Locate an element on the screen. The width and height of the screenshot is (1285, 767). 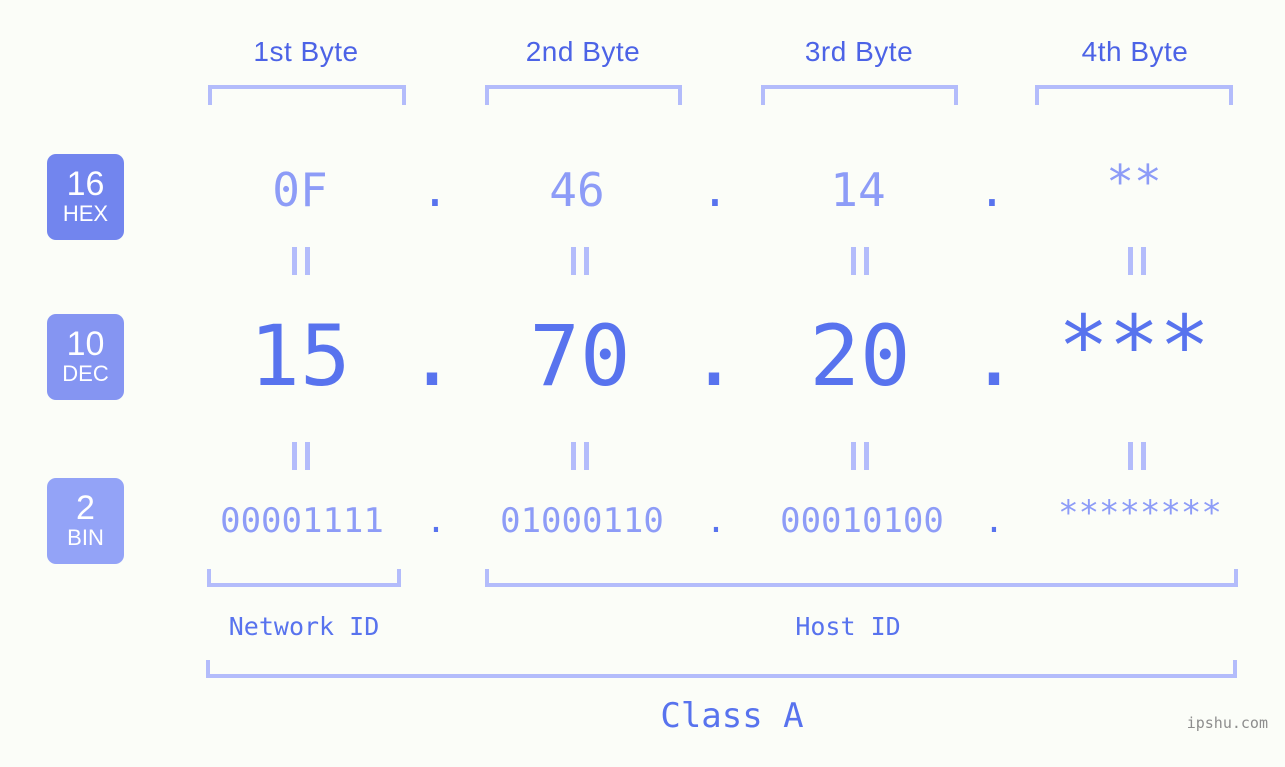
base-badge-dec: 10 DEC is located at coordinates (85, 357).